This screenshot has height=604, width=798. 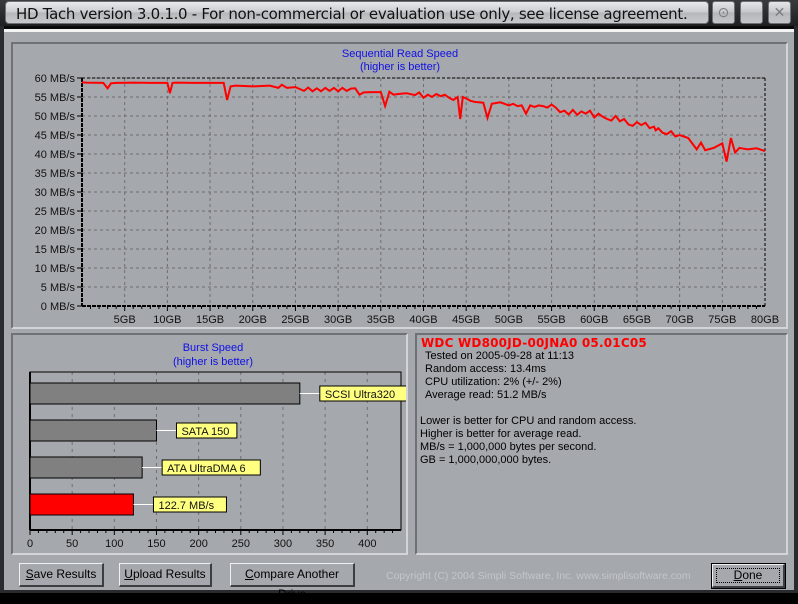 I want to click on y-tick-label: 30 MB/s, so click(x=55, y=193).